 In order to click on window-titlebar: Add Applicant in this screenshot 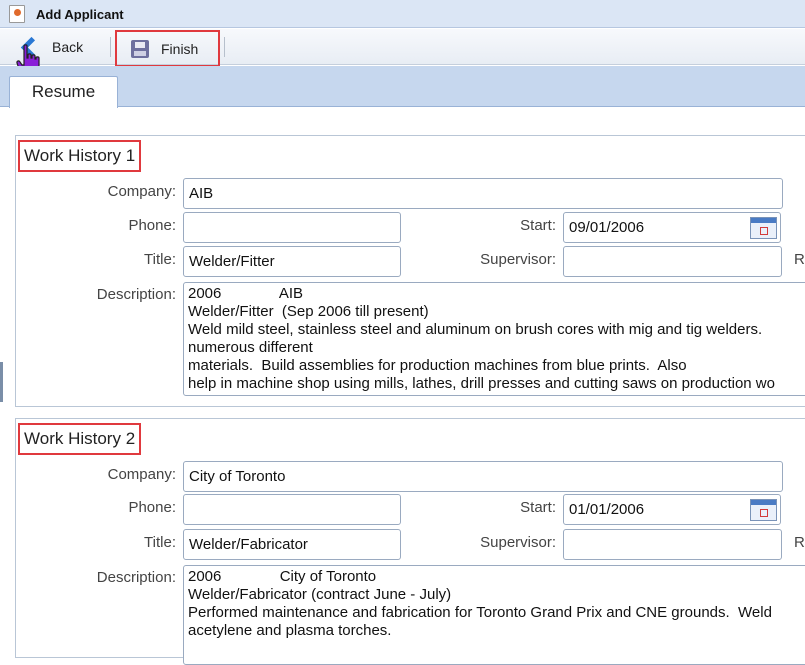, I will do `click(402, 14)`.